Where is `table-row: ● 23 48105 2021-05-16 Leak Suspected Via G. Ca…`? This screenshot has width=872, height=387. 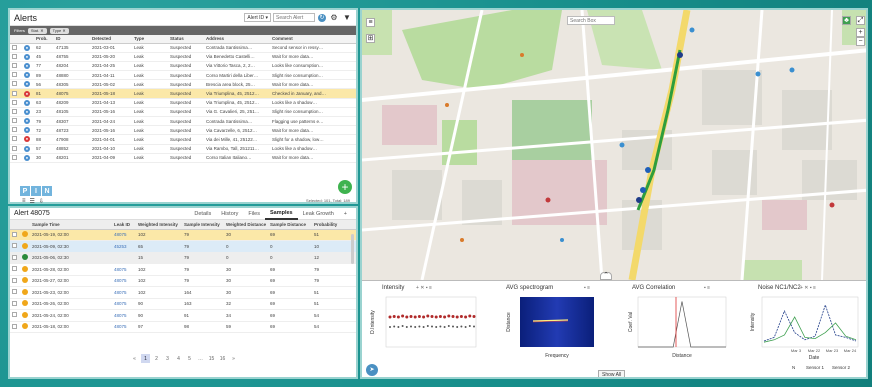 table-row: ● 23 48105 2021-05-16 Leak Suspected Via G. Ca… is located at coordinates (183, 112).